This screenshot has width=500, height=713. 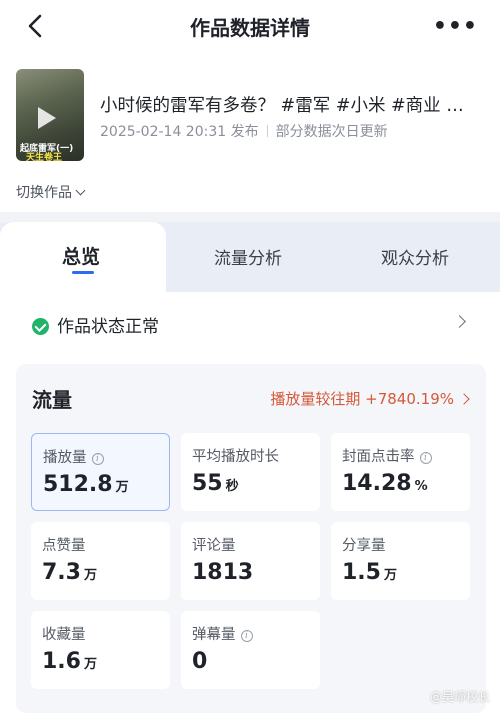 I want to click on traffic-card-title: 流量, so click(x=52, y=400).